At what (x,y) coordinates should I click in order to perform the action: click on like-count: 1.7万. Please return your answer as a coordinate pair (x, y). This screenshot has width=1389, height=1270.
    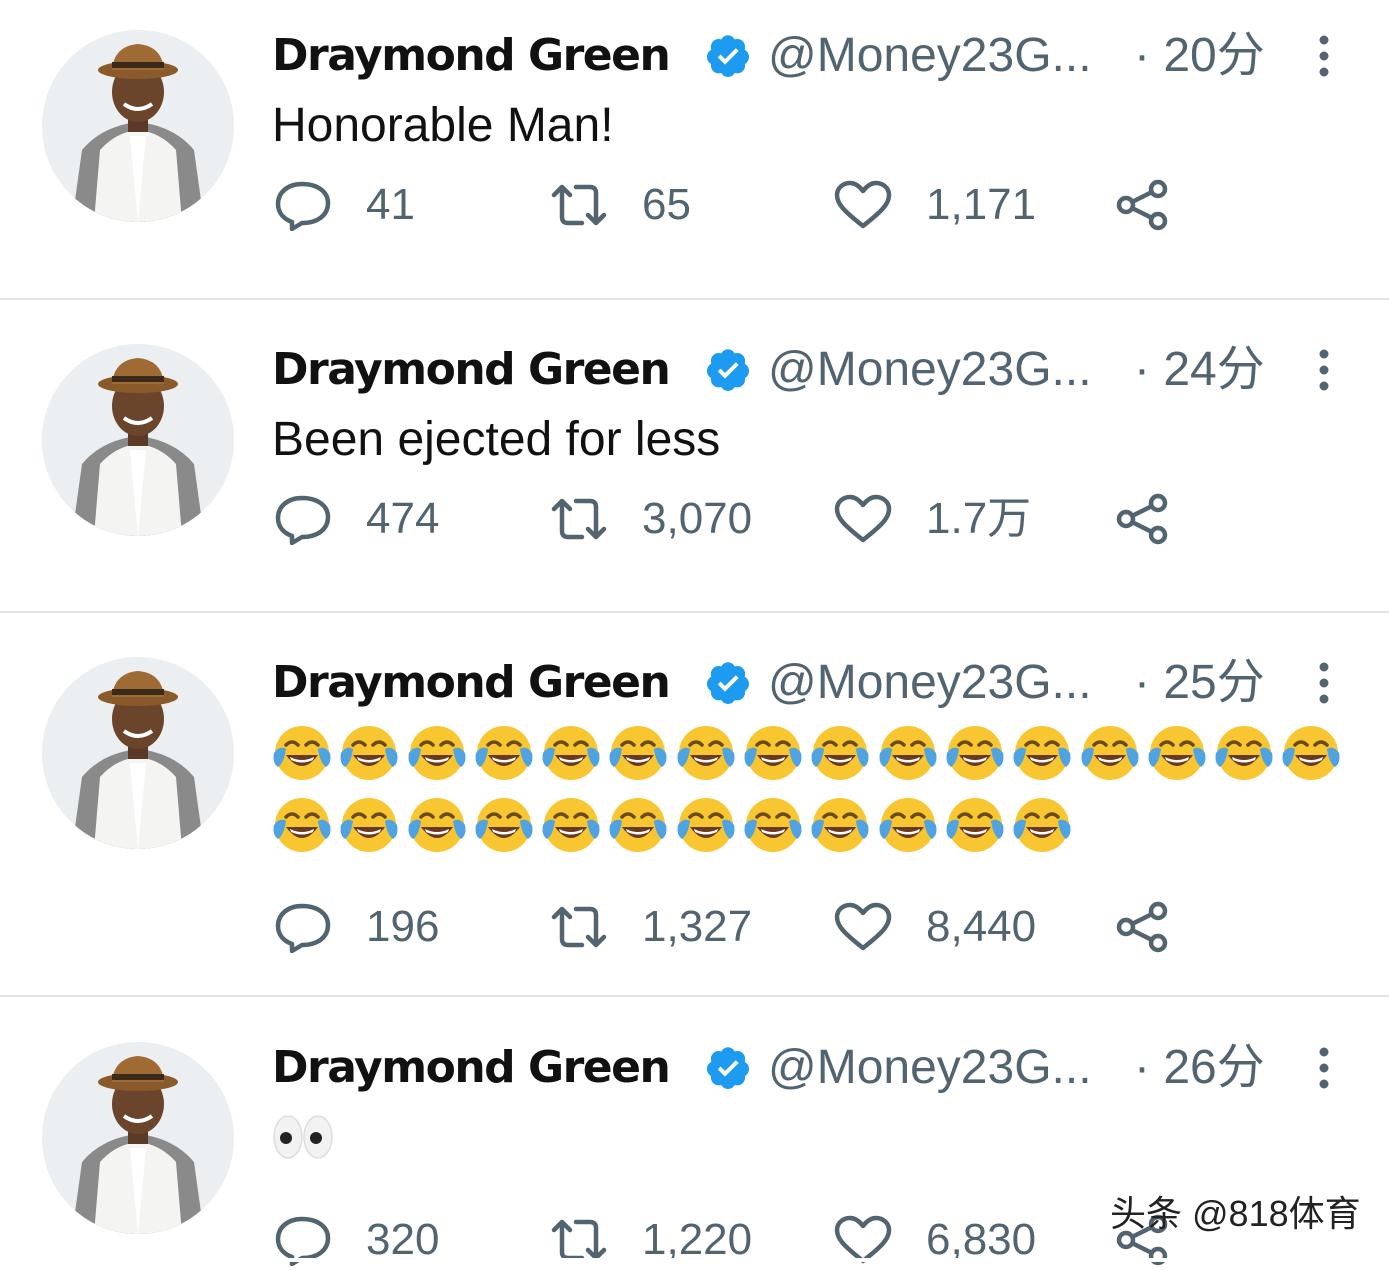
    Looking at the image, I should click on (979, 518).